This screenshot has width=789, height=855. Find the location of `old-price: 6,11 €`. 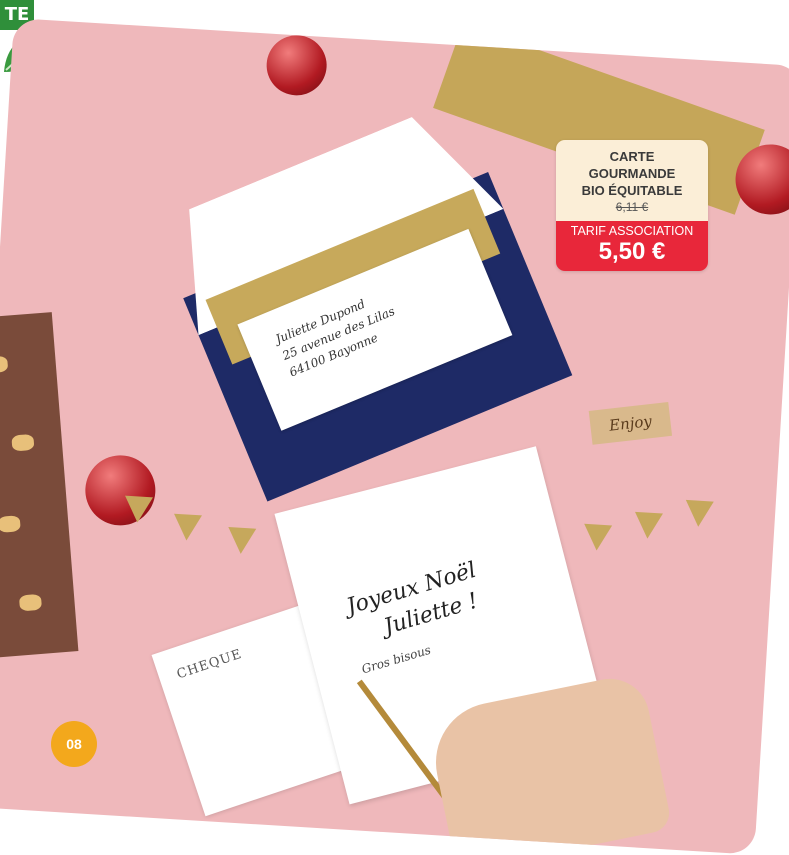

old-price: 6,11 € is located at coordinates (632, 207).